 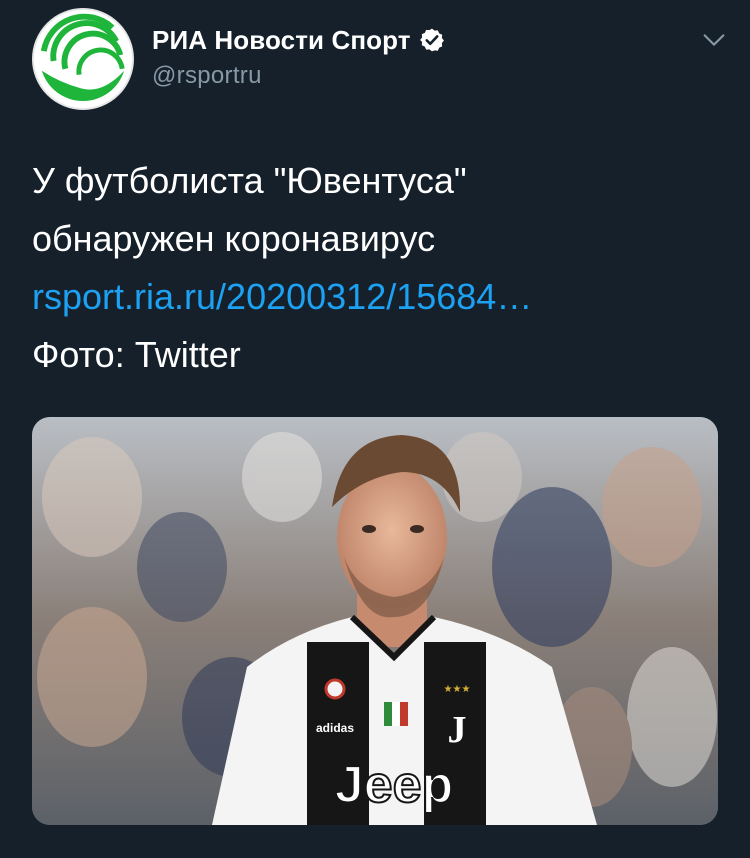 I want to click on svg-text: adidas, so click(x=335, y=728).